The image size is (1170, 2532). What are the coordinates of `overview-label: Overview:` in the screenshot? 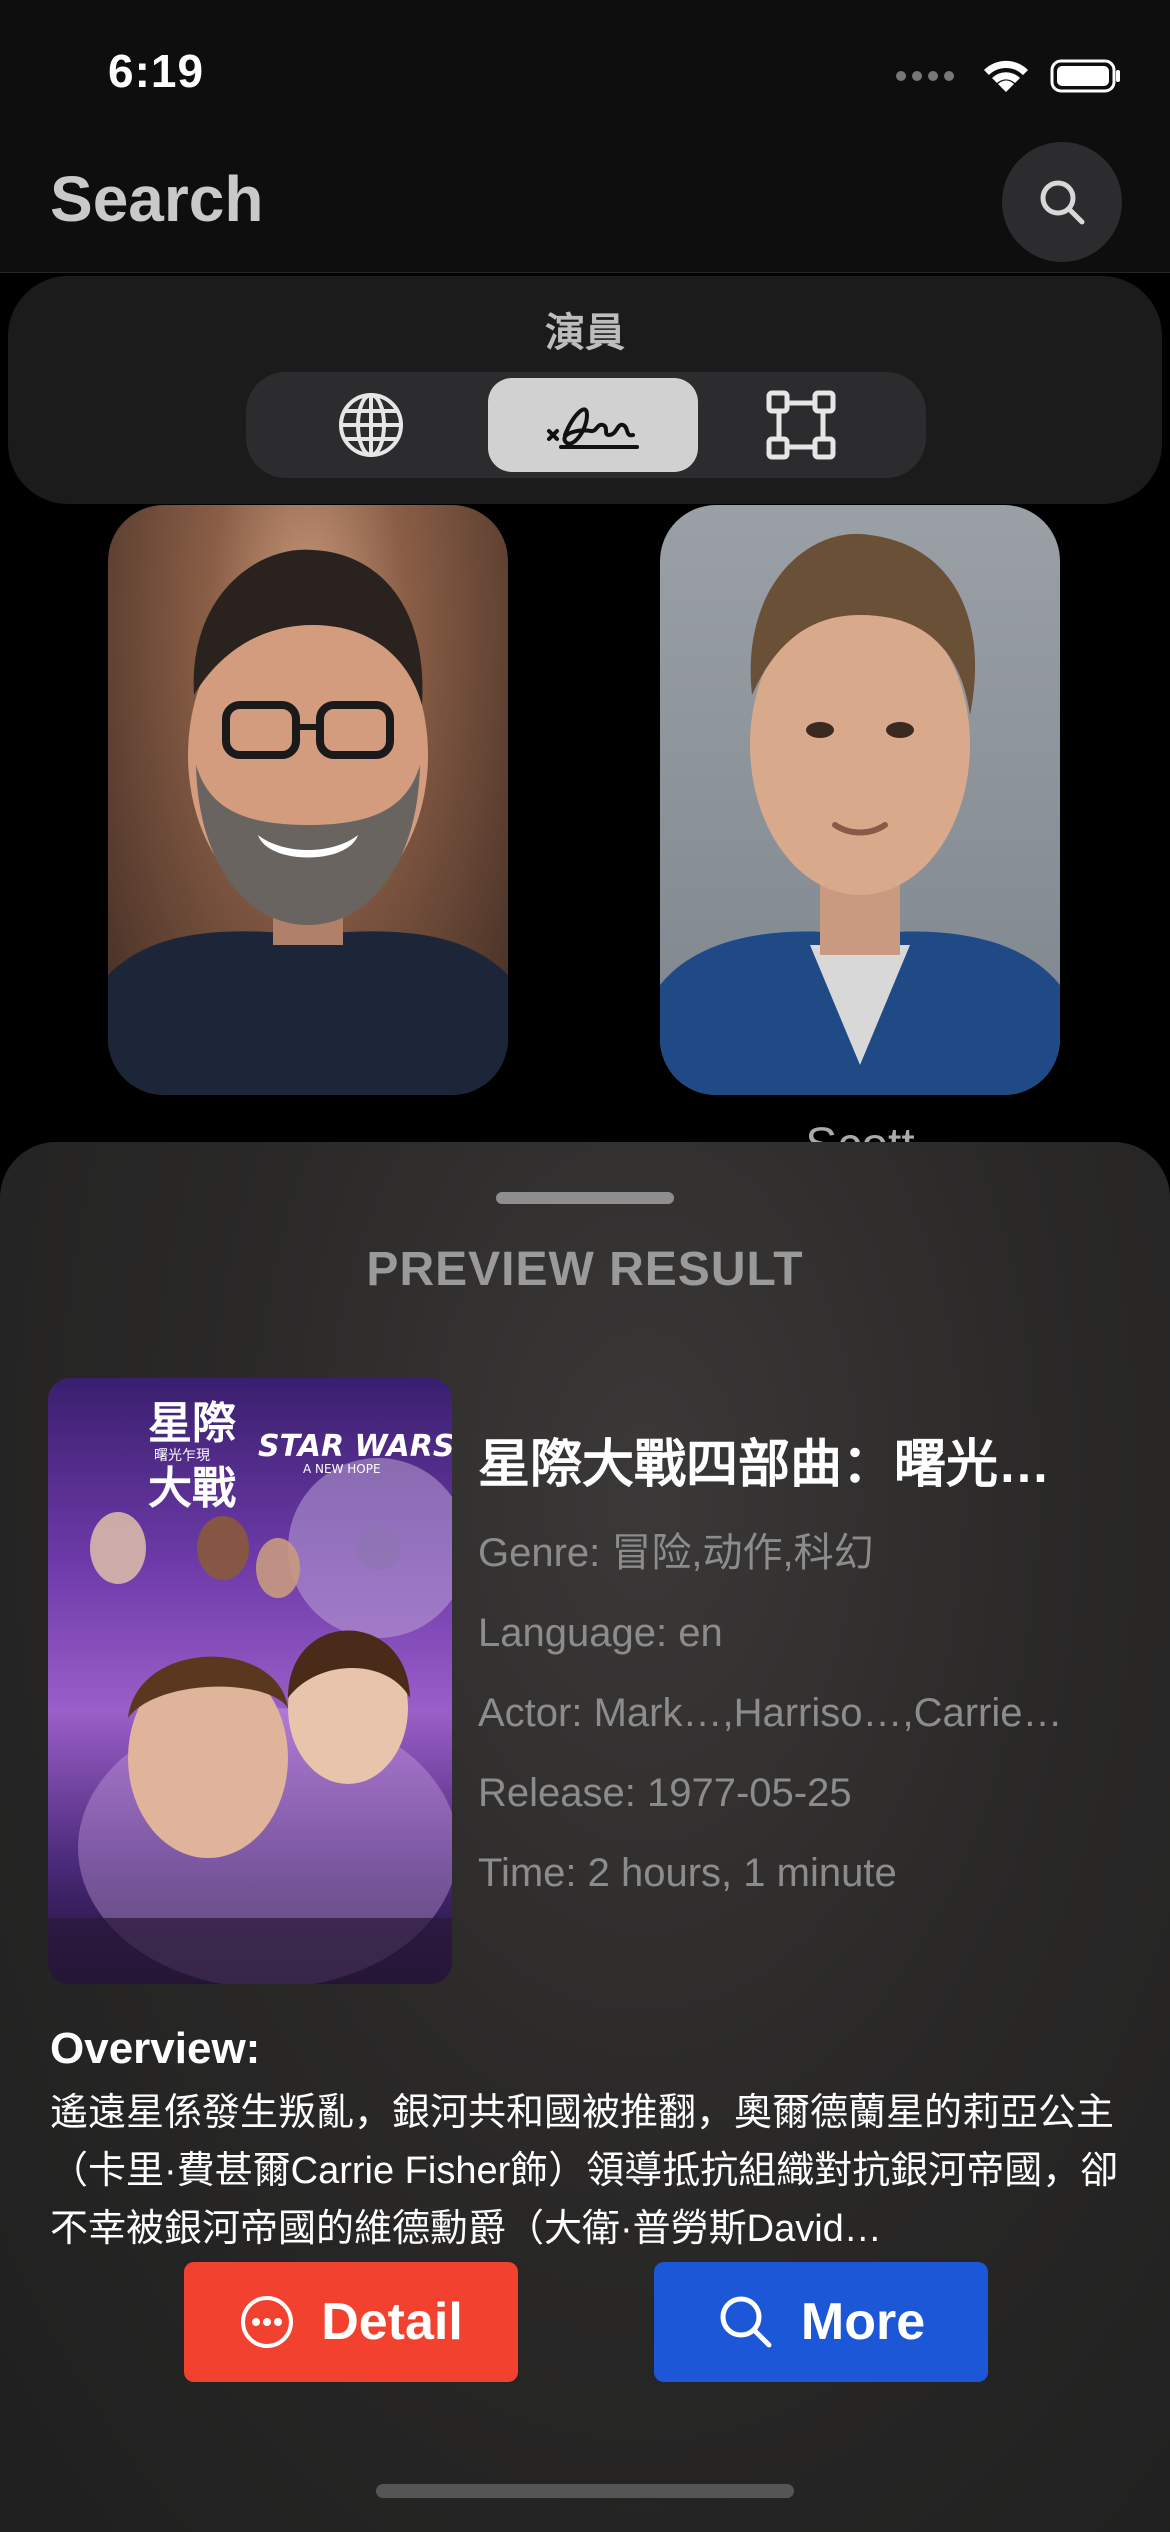 It's located at (155, 2048).